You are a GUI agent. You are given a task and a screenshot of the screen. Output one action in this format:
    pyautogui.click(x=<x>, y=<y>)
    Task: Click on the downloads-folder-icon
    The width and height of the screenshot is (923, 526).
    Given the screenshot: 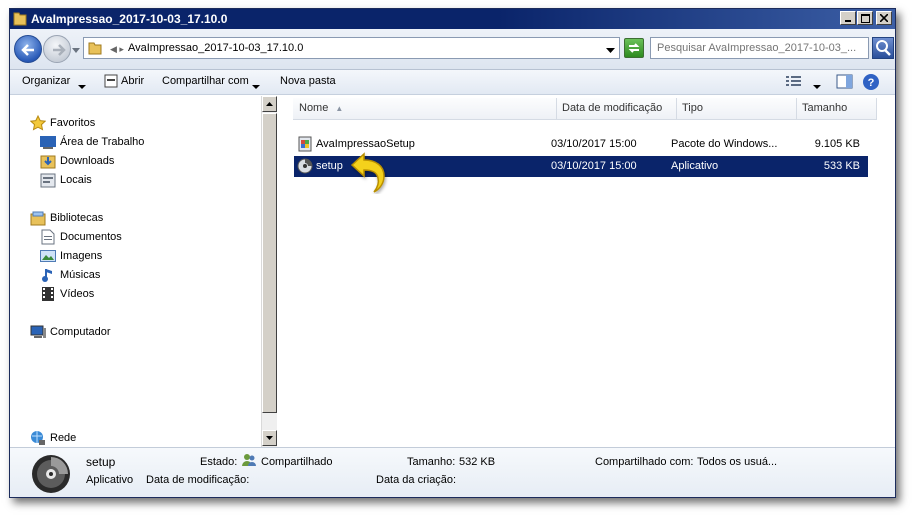 What is the action you would take?
    pyautogui.click(x=48, y=161)
    